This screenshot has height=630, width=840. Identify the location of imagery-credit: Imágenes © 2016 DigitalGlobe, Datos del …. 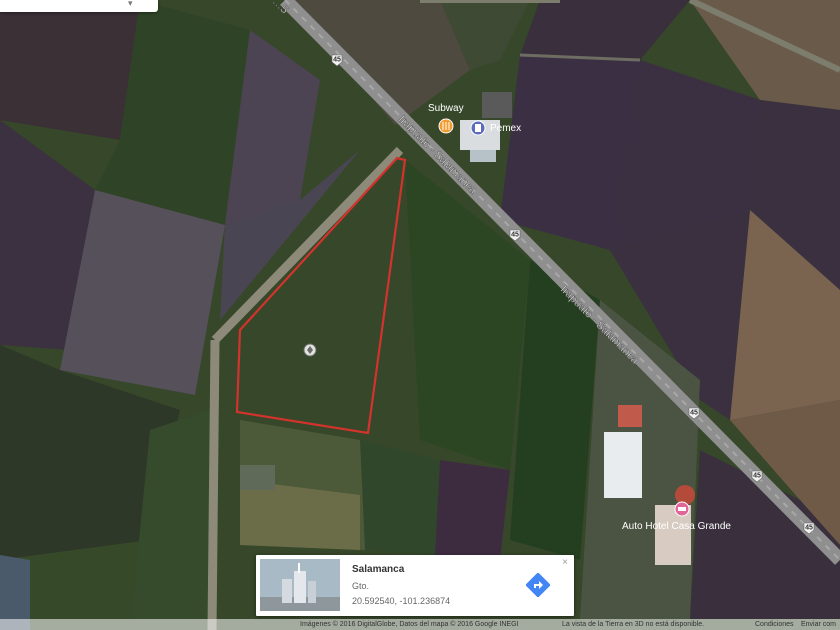
(409, 624).